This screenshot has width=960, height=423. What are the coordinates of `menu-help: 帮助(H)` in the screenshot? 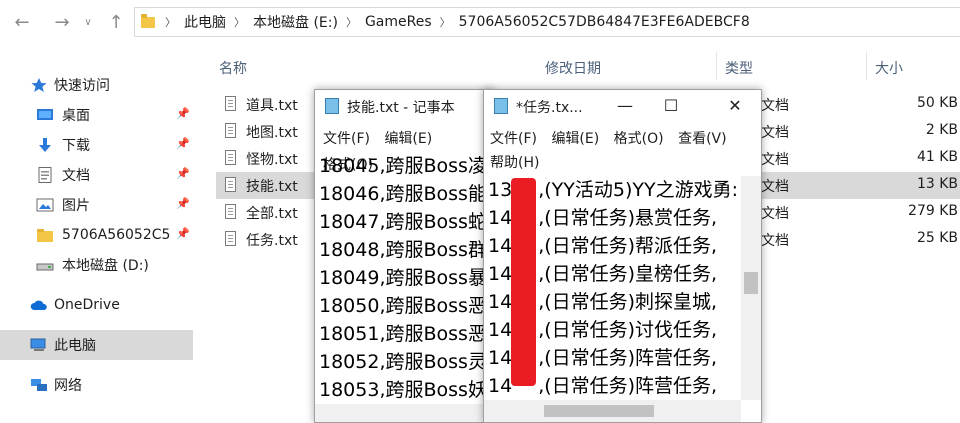 It's located at (514, 163).